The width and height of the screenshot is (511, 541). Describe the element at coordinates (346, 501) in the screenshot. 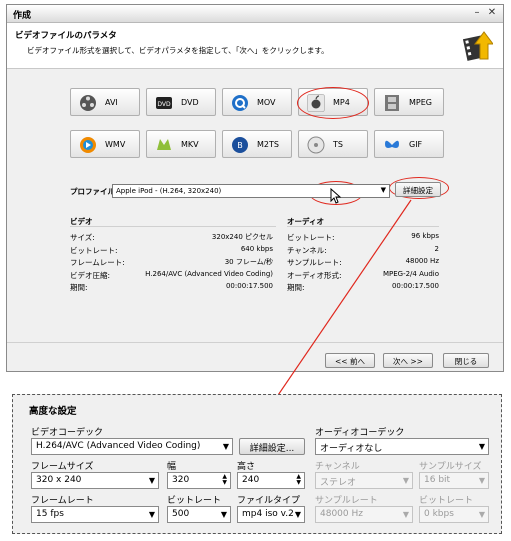

I see `sample-rate-label: サンプルレート` at that location.